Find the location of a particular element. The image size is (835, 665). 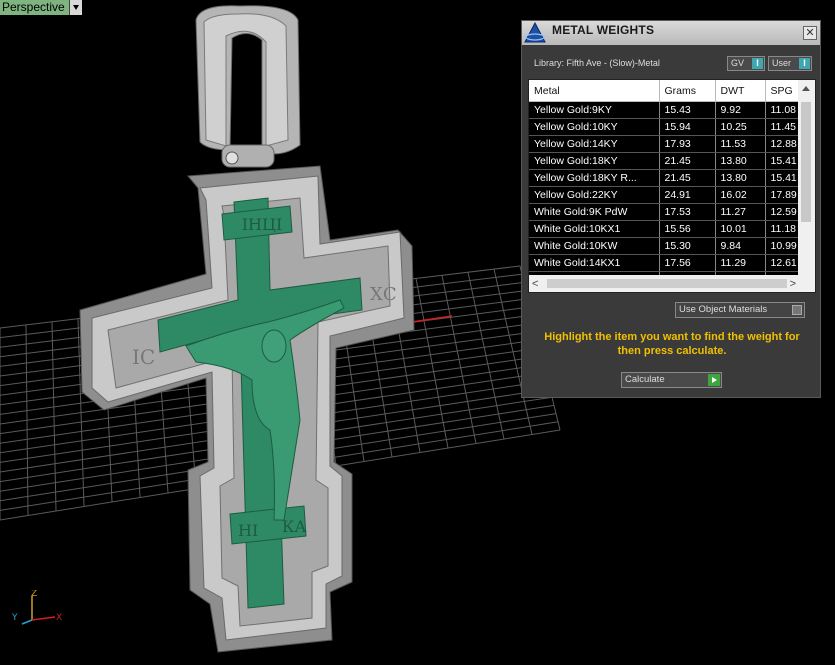

x-axis-label: X is located at coordinates (59, 618).